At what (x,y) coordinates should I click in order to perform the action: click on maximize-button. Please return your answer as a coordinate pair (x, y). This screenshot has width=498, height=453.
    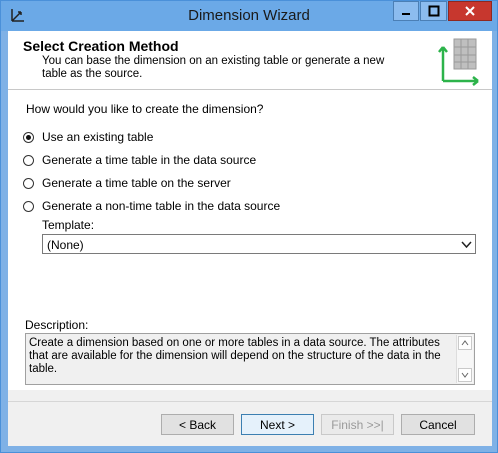
    Looking at the image, I should click on (433, 11).